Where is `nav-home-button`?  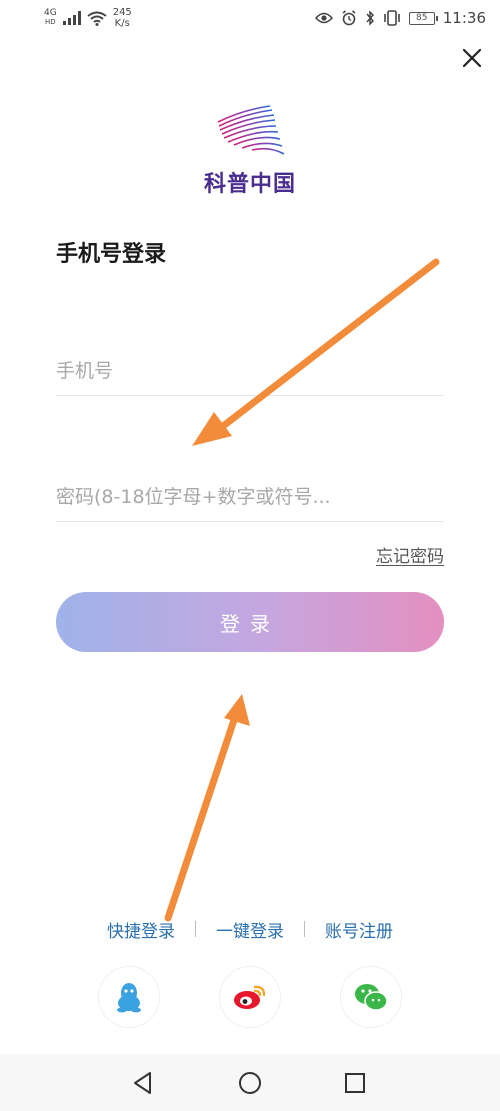
nav-home-button is located at coordinates (250, 1085).